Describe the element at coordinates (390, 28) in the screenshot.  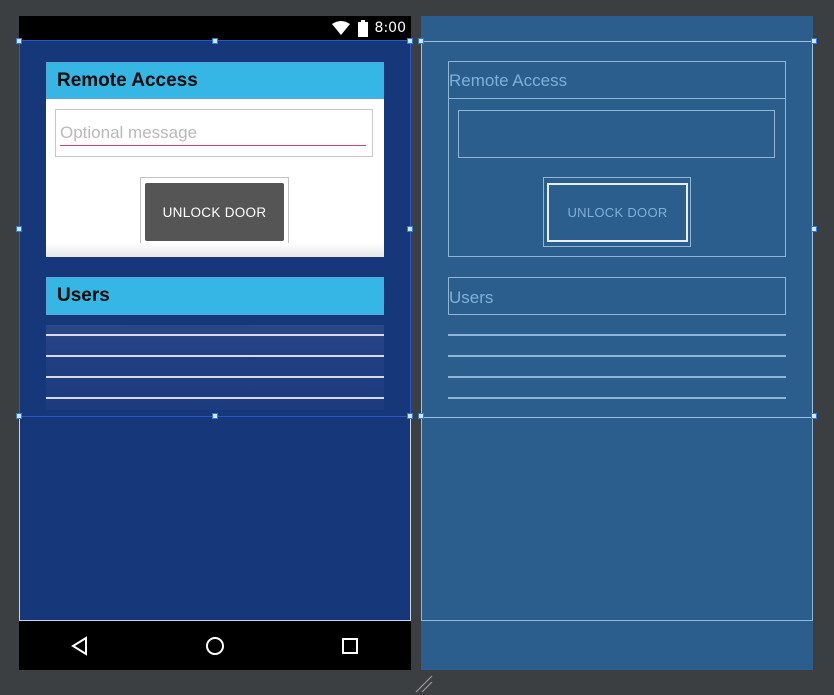
I see `status-time: 8:00` at that location.